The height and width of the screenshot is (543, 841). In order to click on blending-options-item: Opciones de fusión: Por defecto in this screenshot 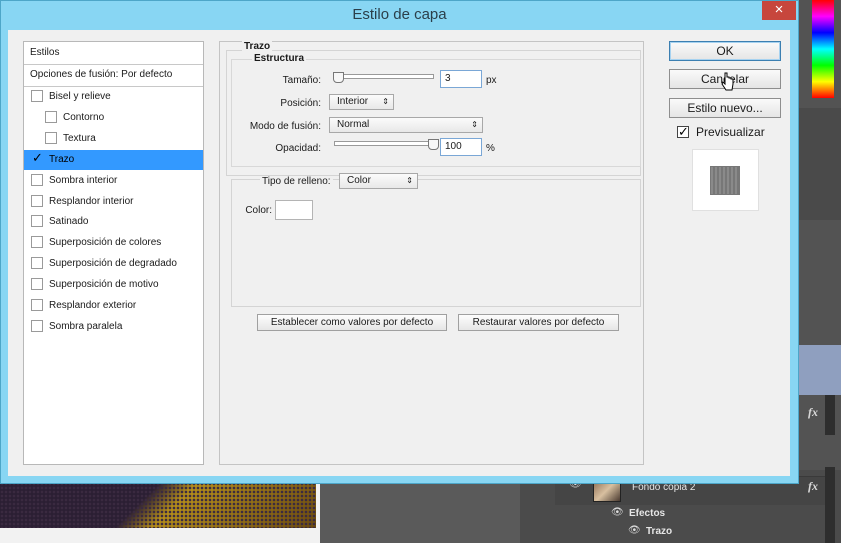, I will do `click(113, 75)`.